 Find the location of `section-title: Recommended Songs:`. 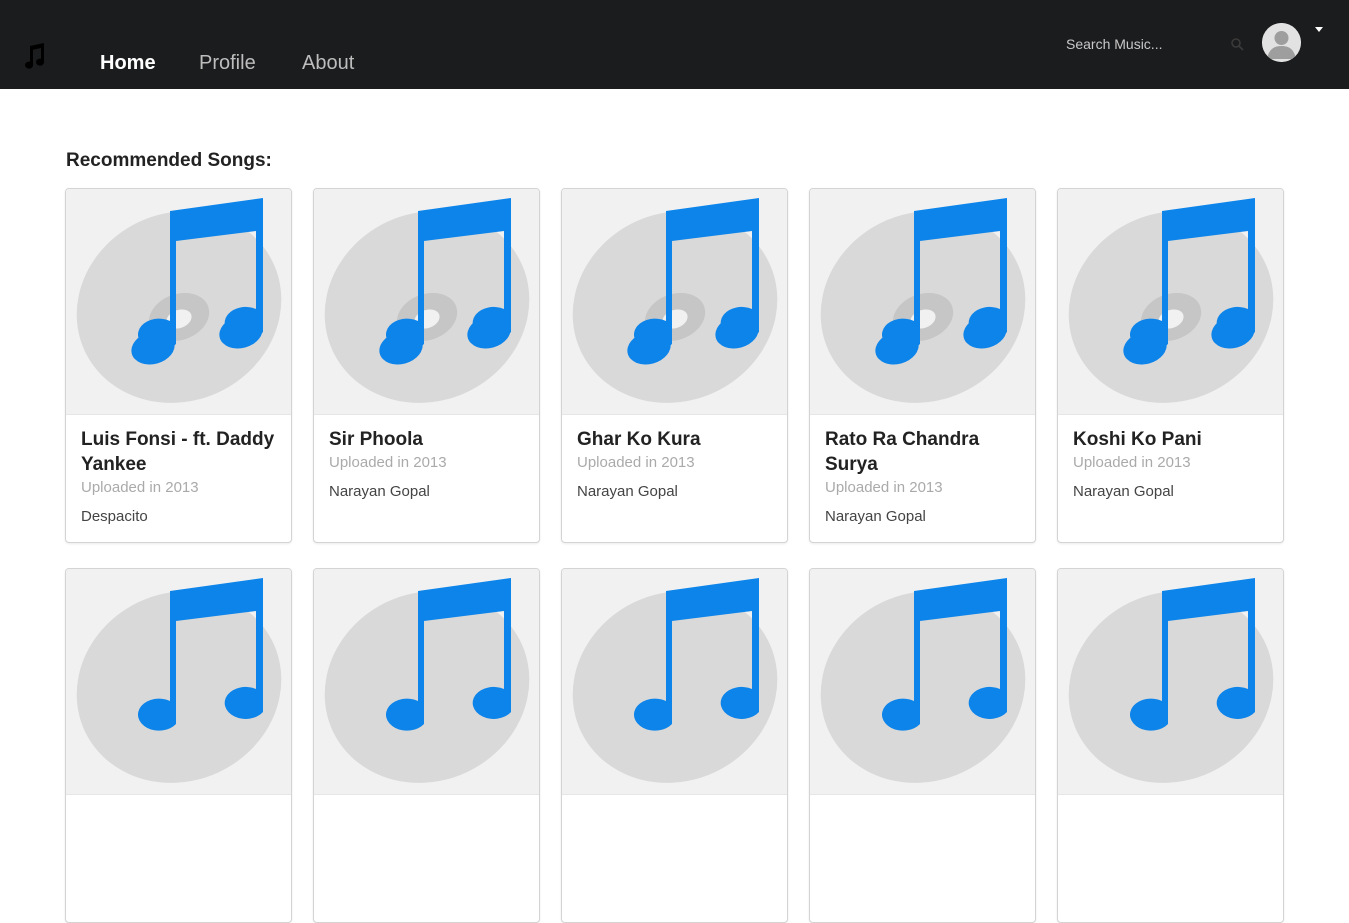

section-title: Recommended Songs: is located at coordinates (169, 160).